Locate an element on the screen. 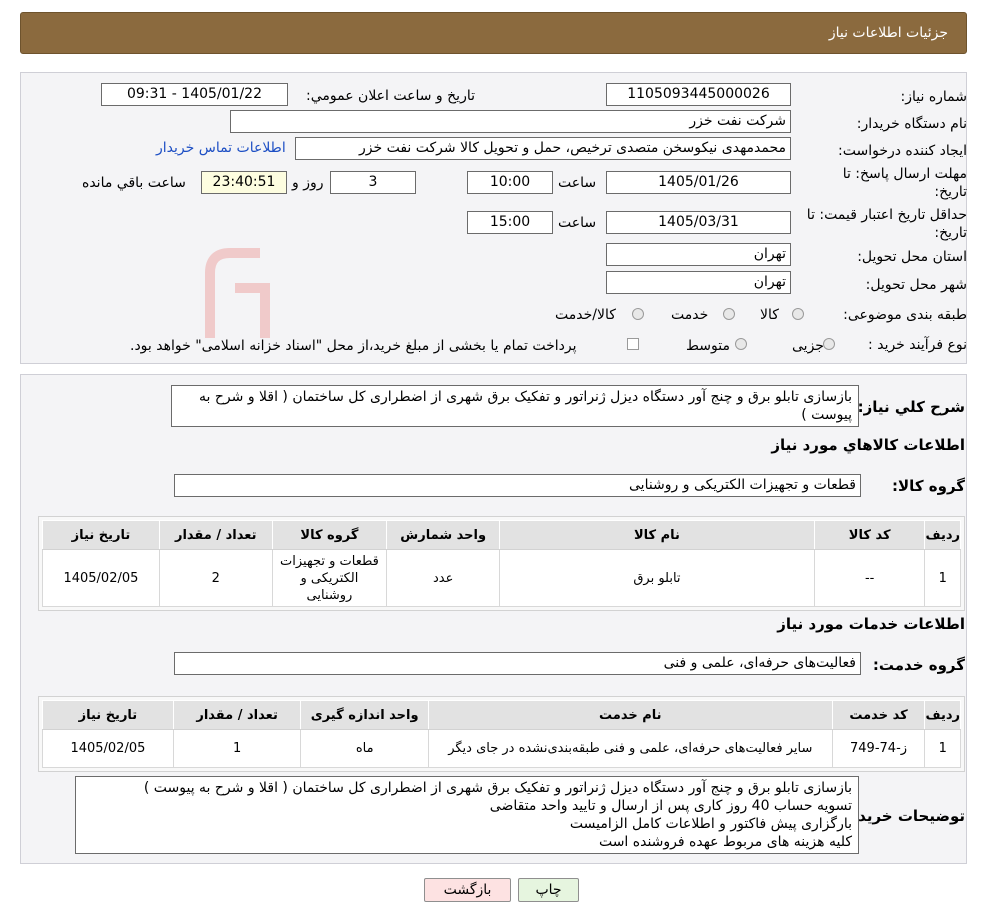 This screenshot has width=985, height=923. buyer-contact-link: اطلاعات تماس خریدار is located at coordinates (221, 148).